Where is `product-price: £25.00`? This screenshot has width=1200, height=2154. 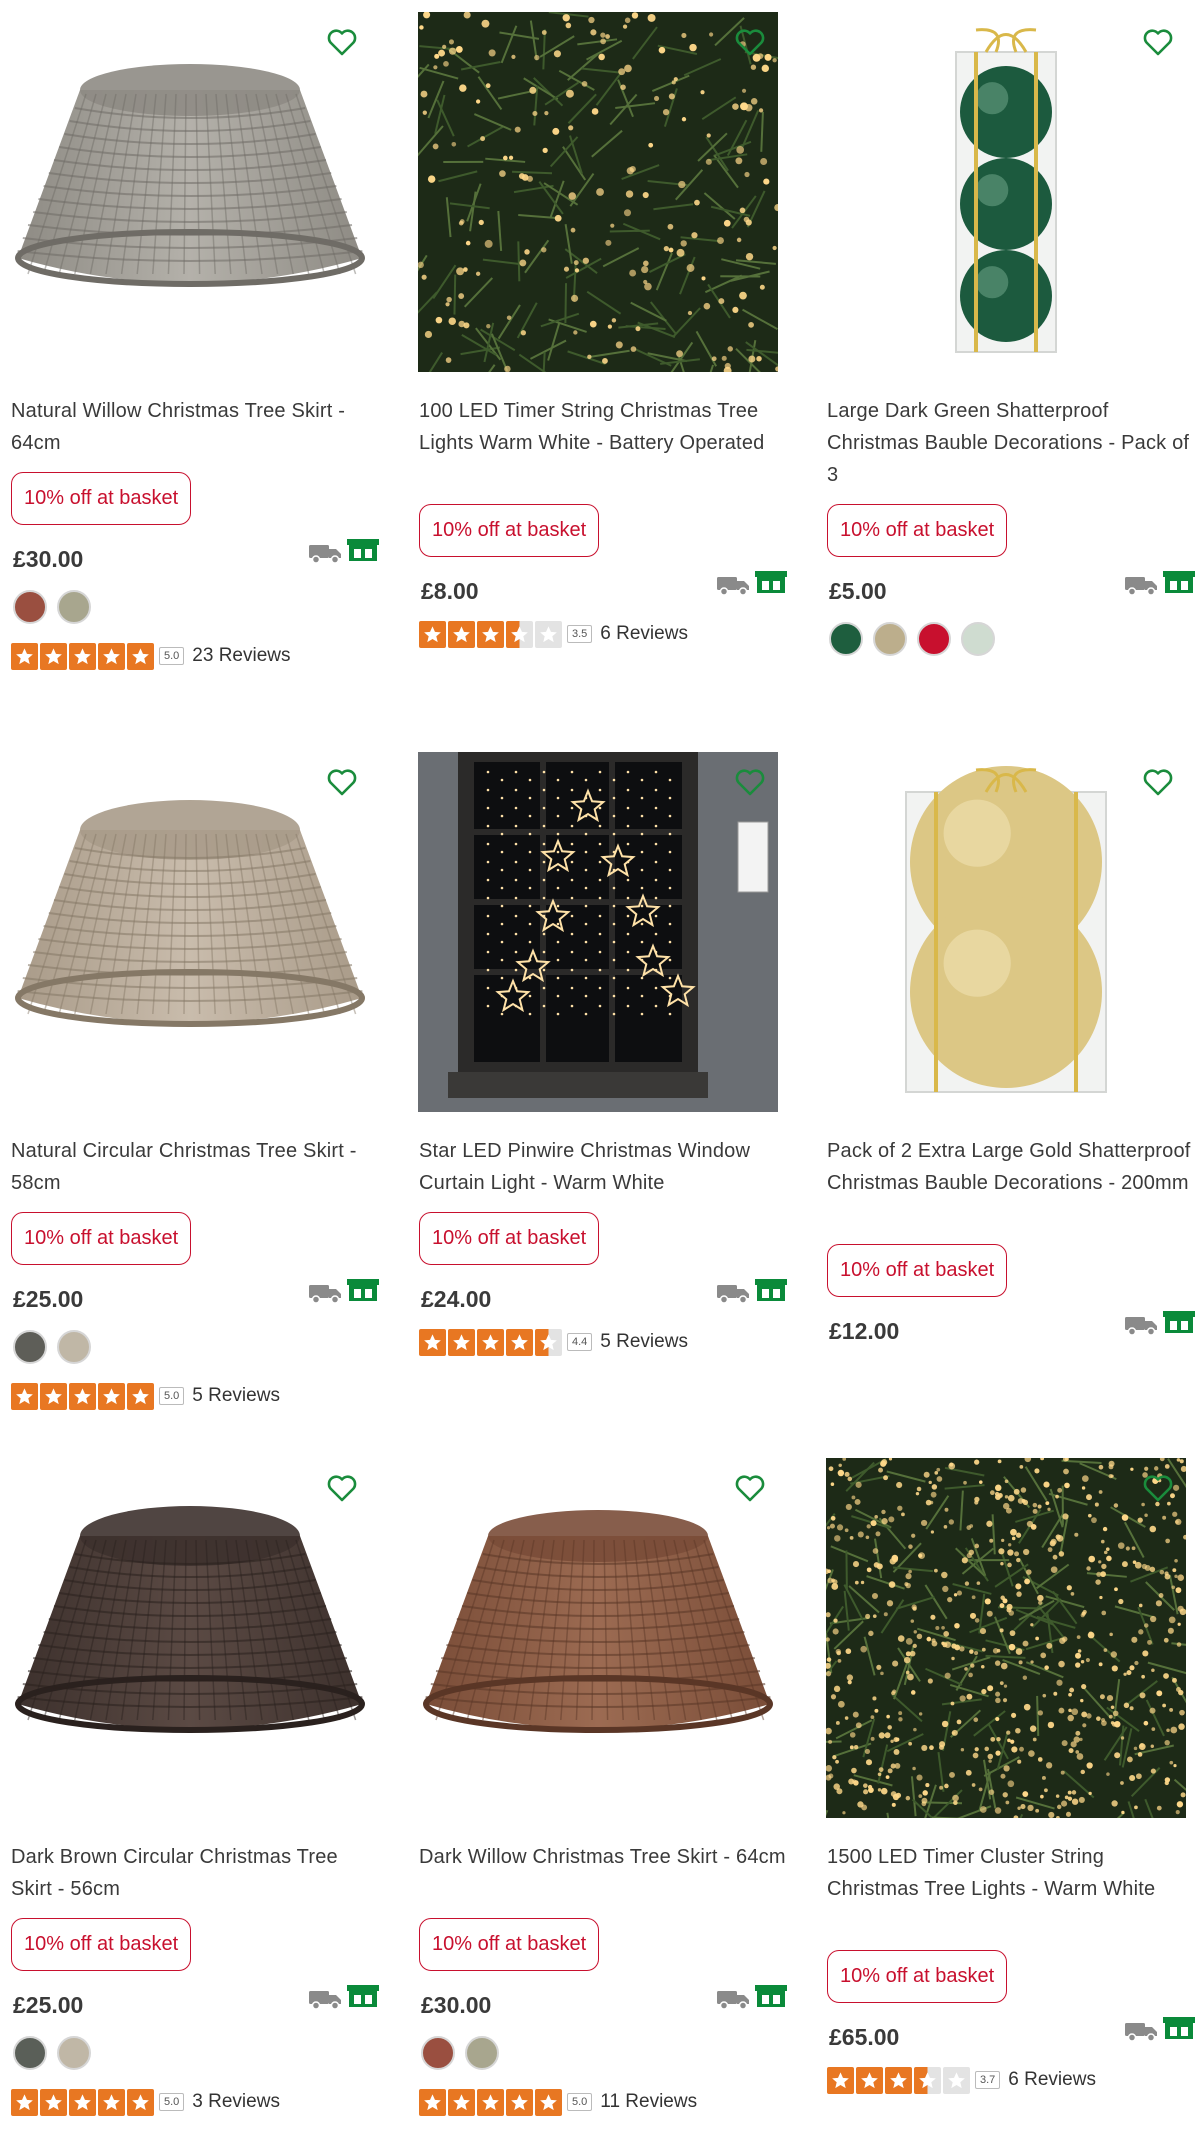
product-price: £25.00 is located at coordinates (48, 2005).